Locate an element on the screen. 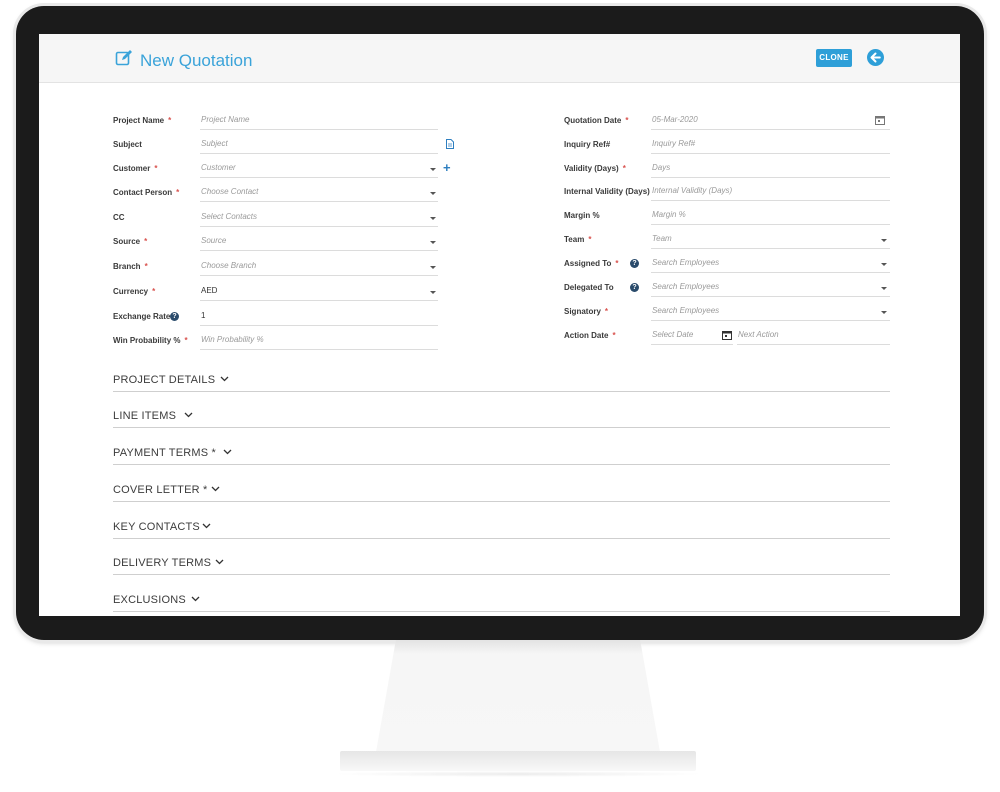 The width and height of the screenshot is (1000, 792). field-label: Margin % is located at coordinates (582, 215).